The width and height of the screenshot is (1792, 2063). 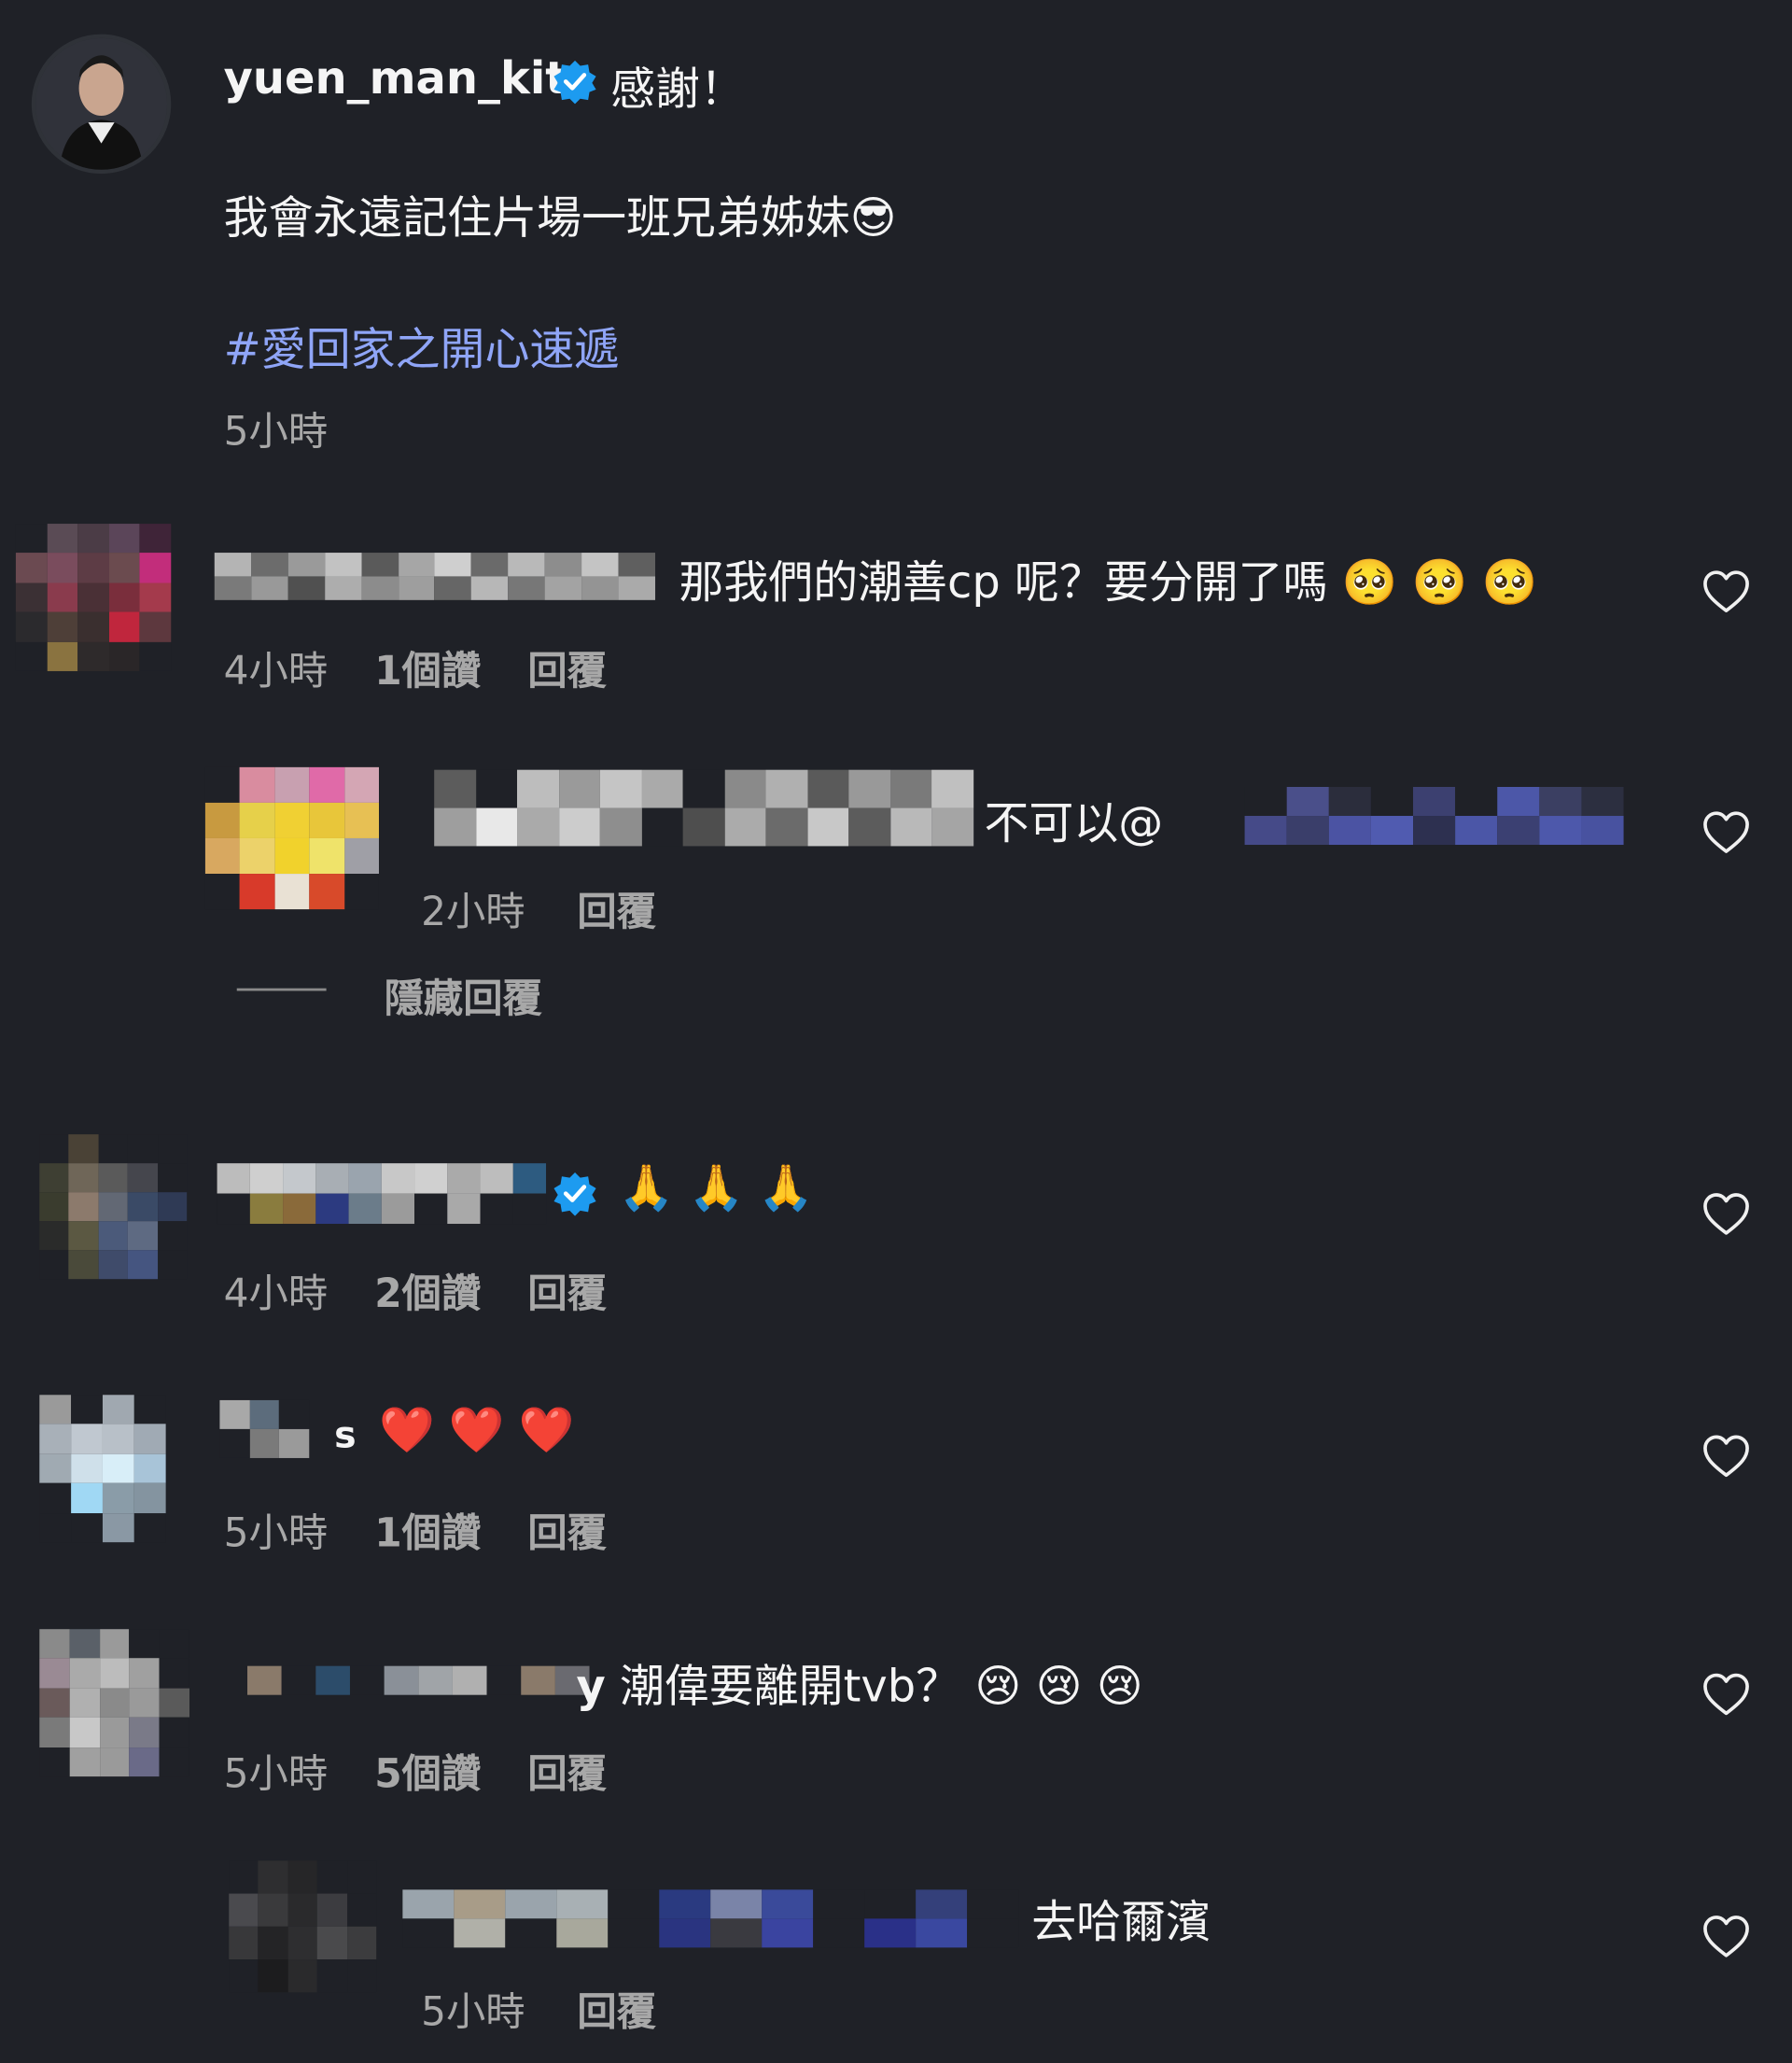 What do you see at coordinates (1003, 583) in the screenshot?
I see `comment-body: 那我們的潮善cp 呢？要分開了嗎` at bounding box center [1003, 583].